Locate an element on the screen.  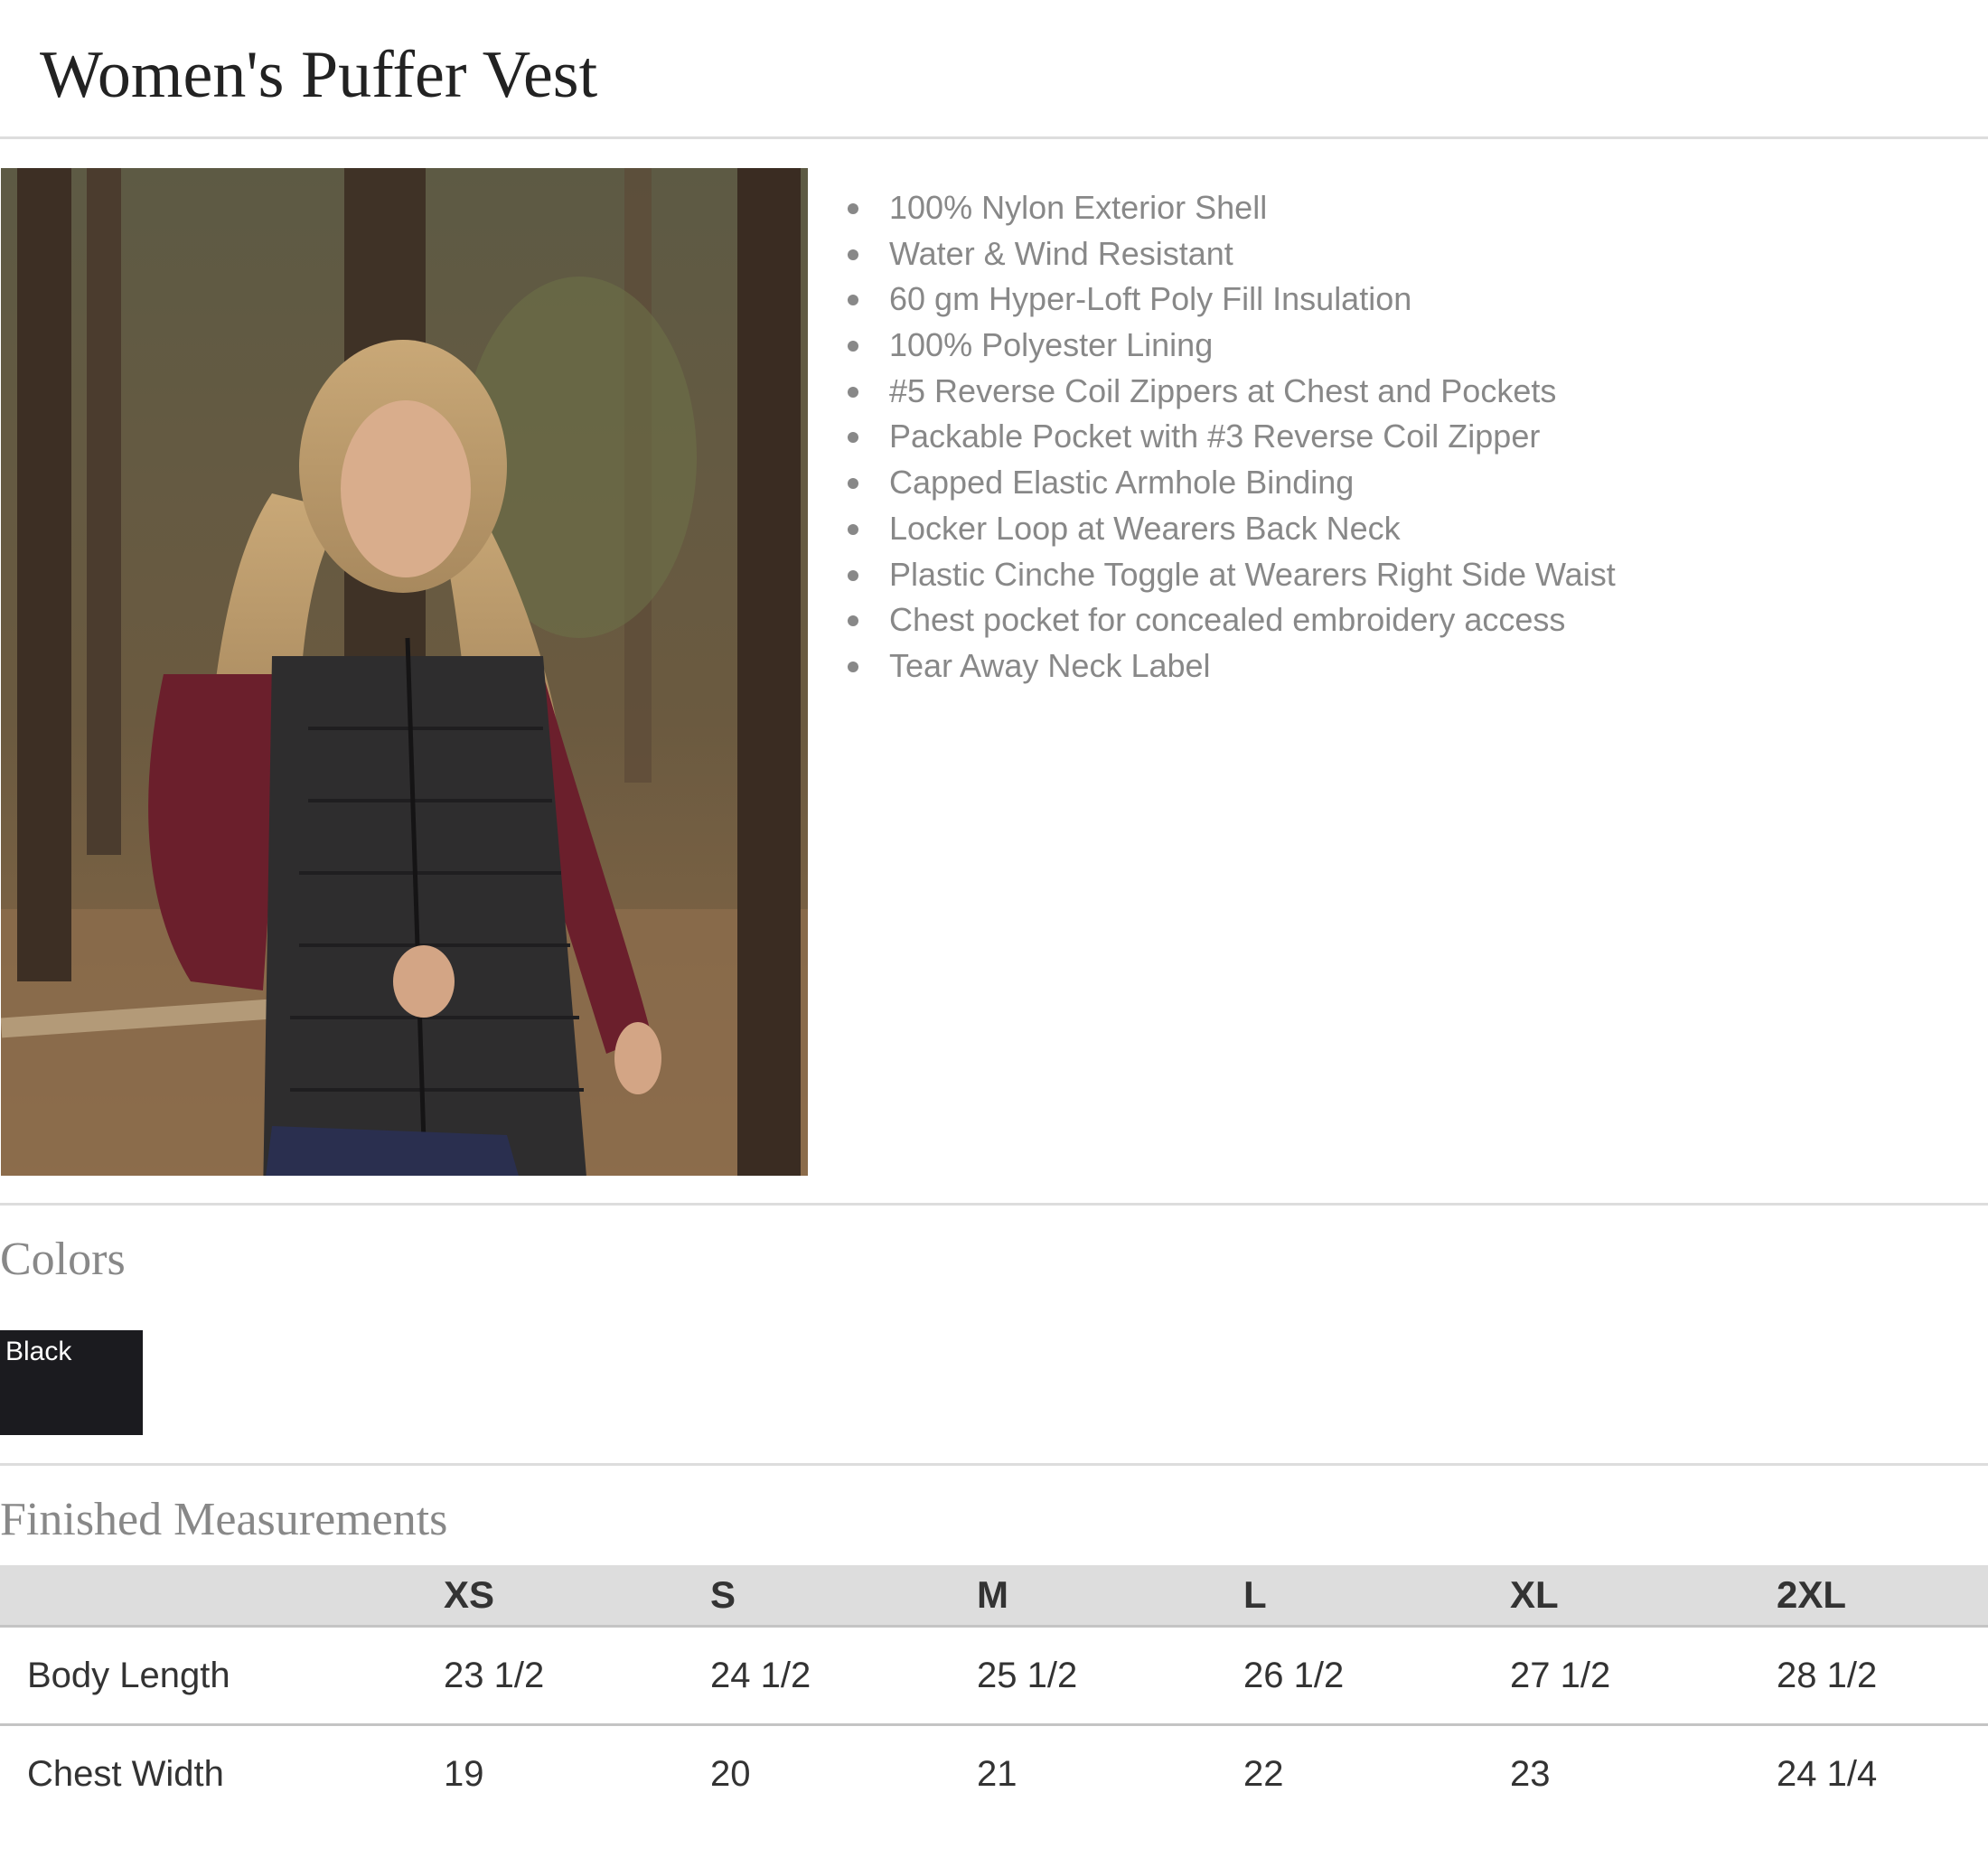
size-header: L is located at coordinates (1376, 1596).